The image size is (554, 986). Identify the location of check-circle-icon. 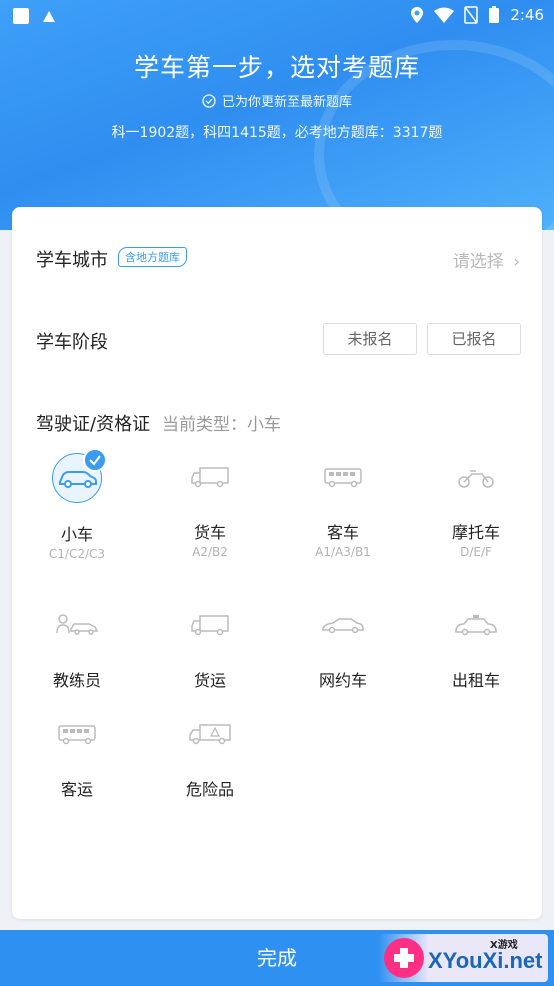
(209, 100).